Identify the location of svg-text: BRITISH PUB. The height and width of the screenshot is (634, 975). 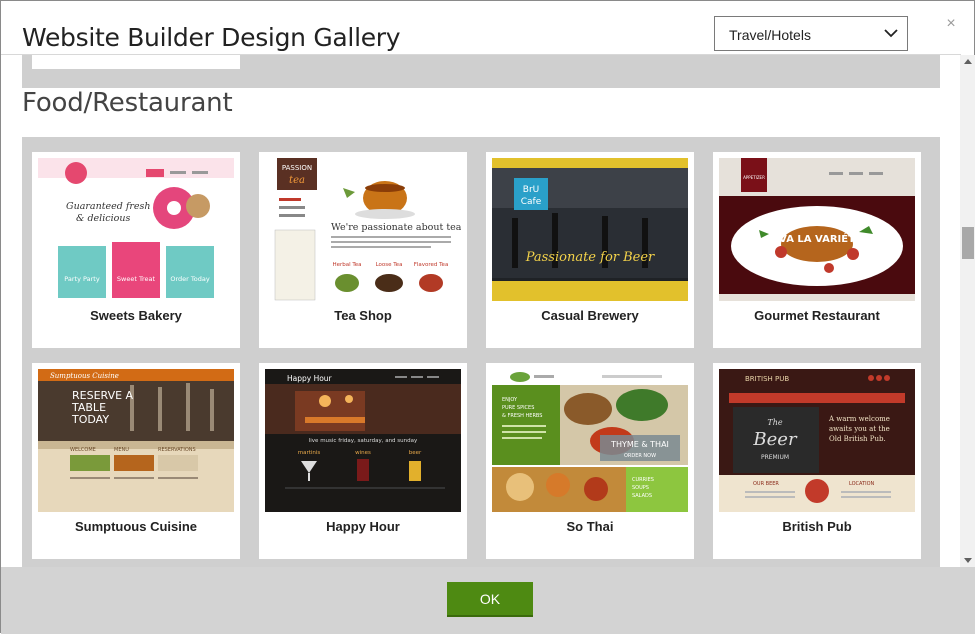
(767, 379).